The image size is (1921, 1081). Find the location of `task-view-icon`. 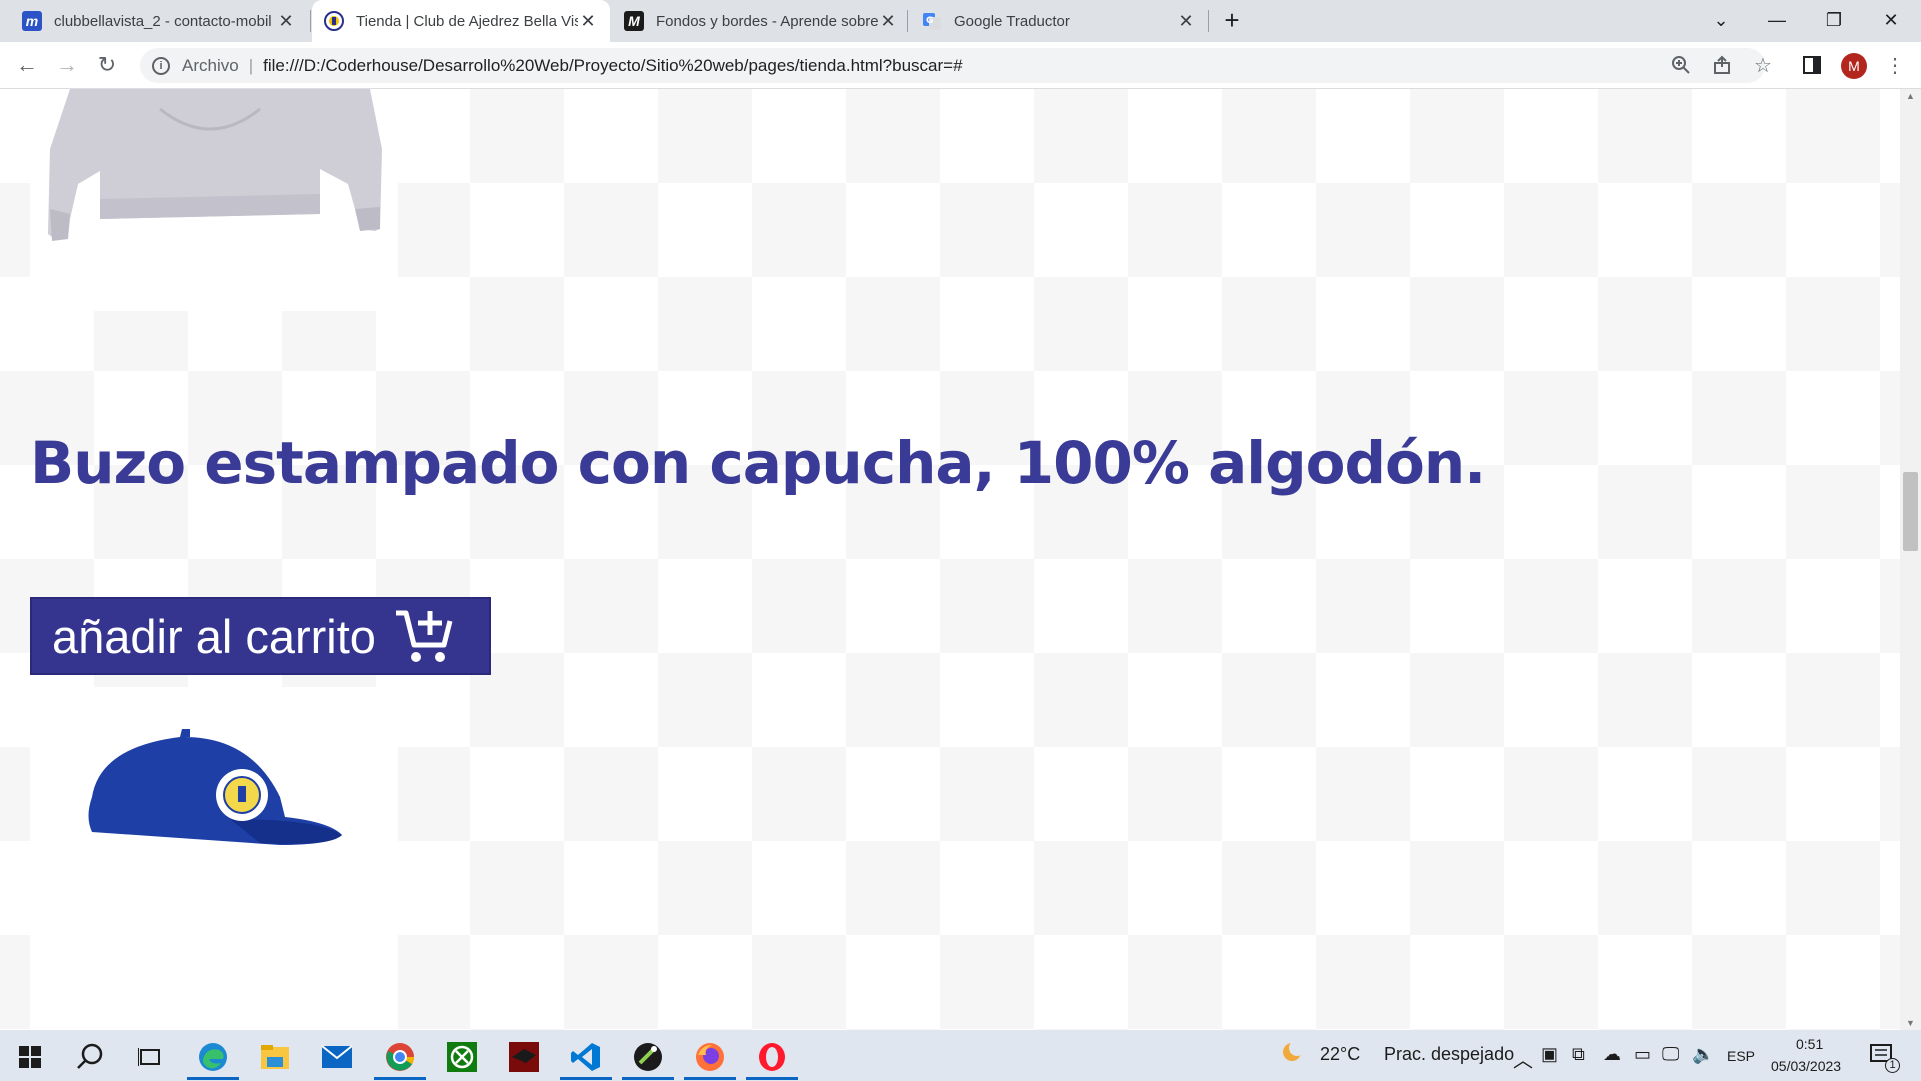

task-view-icon is located at coordinates (150, 1057).